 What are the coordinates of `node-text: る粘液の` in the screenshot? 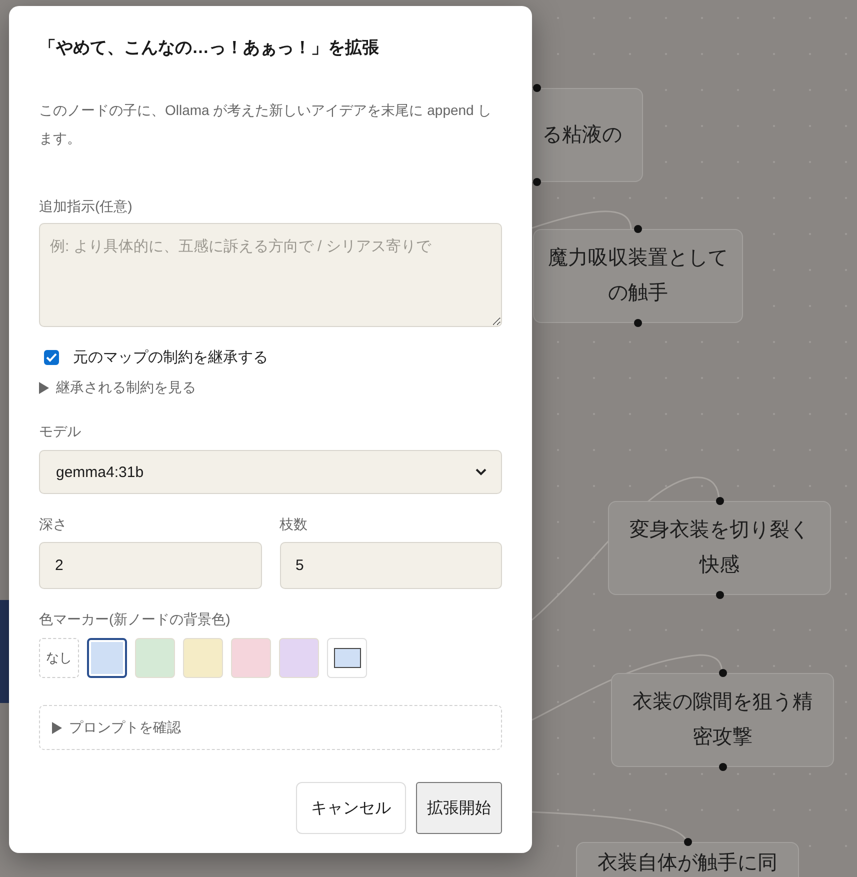 It's located at (582, 135).